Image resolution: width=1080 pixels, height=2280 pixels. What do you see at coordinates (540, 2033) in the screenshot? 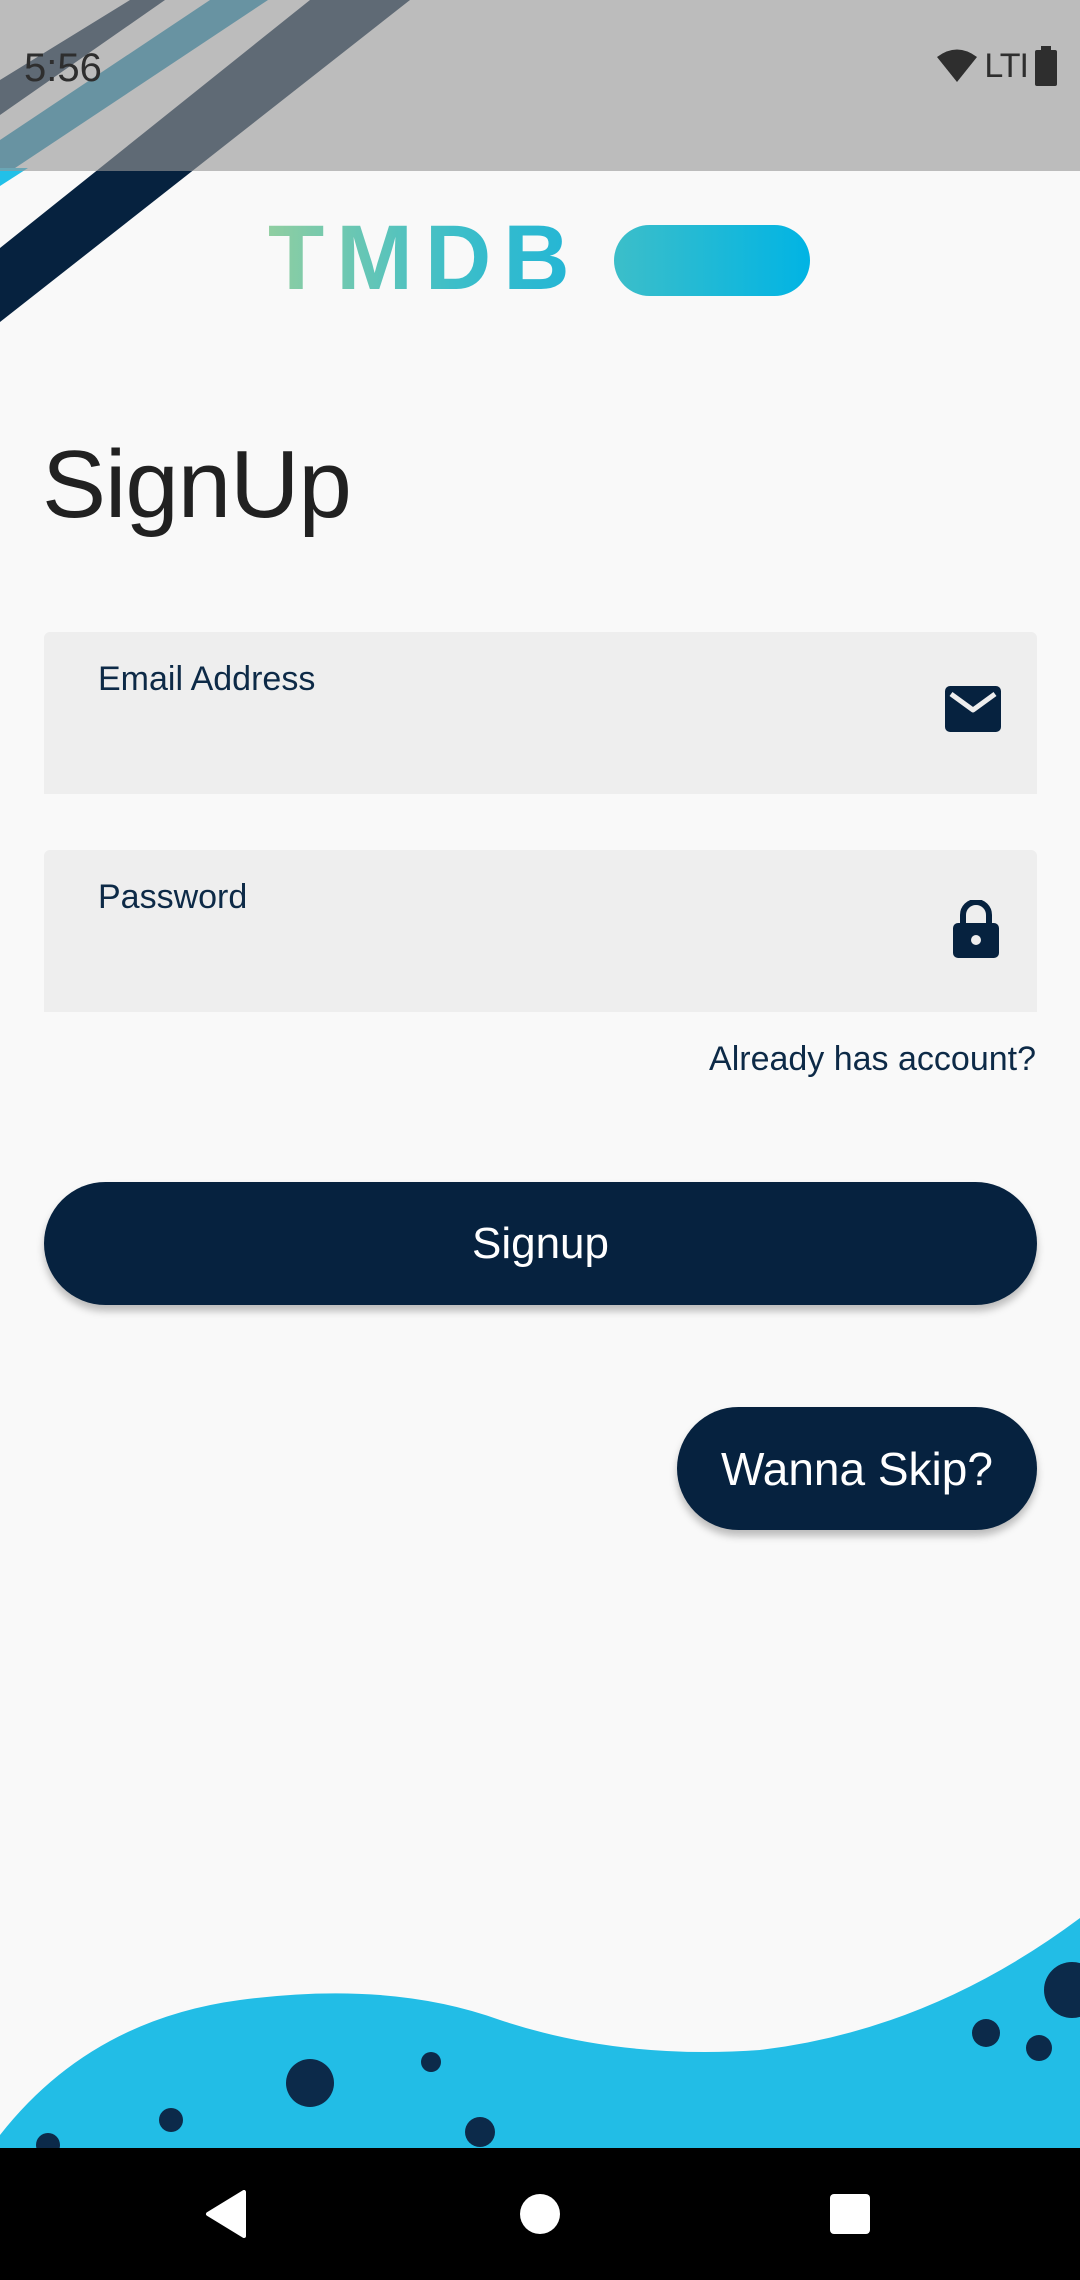
I see `decorative-wave` at bounding box center [540, 2033].